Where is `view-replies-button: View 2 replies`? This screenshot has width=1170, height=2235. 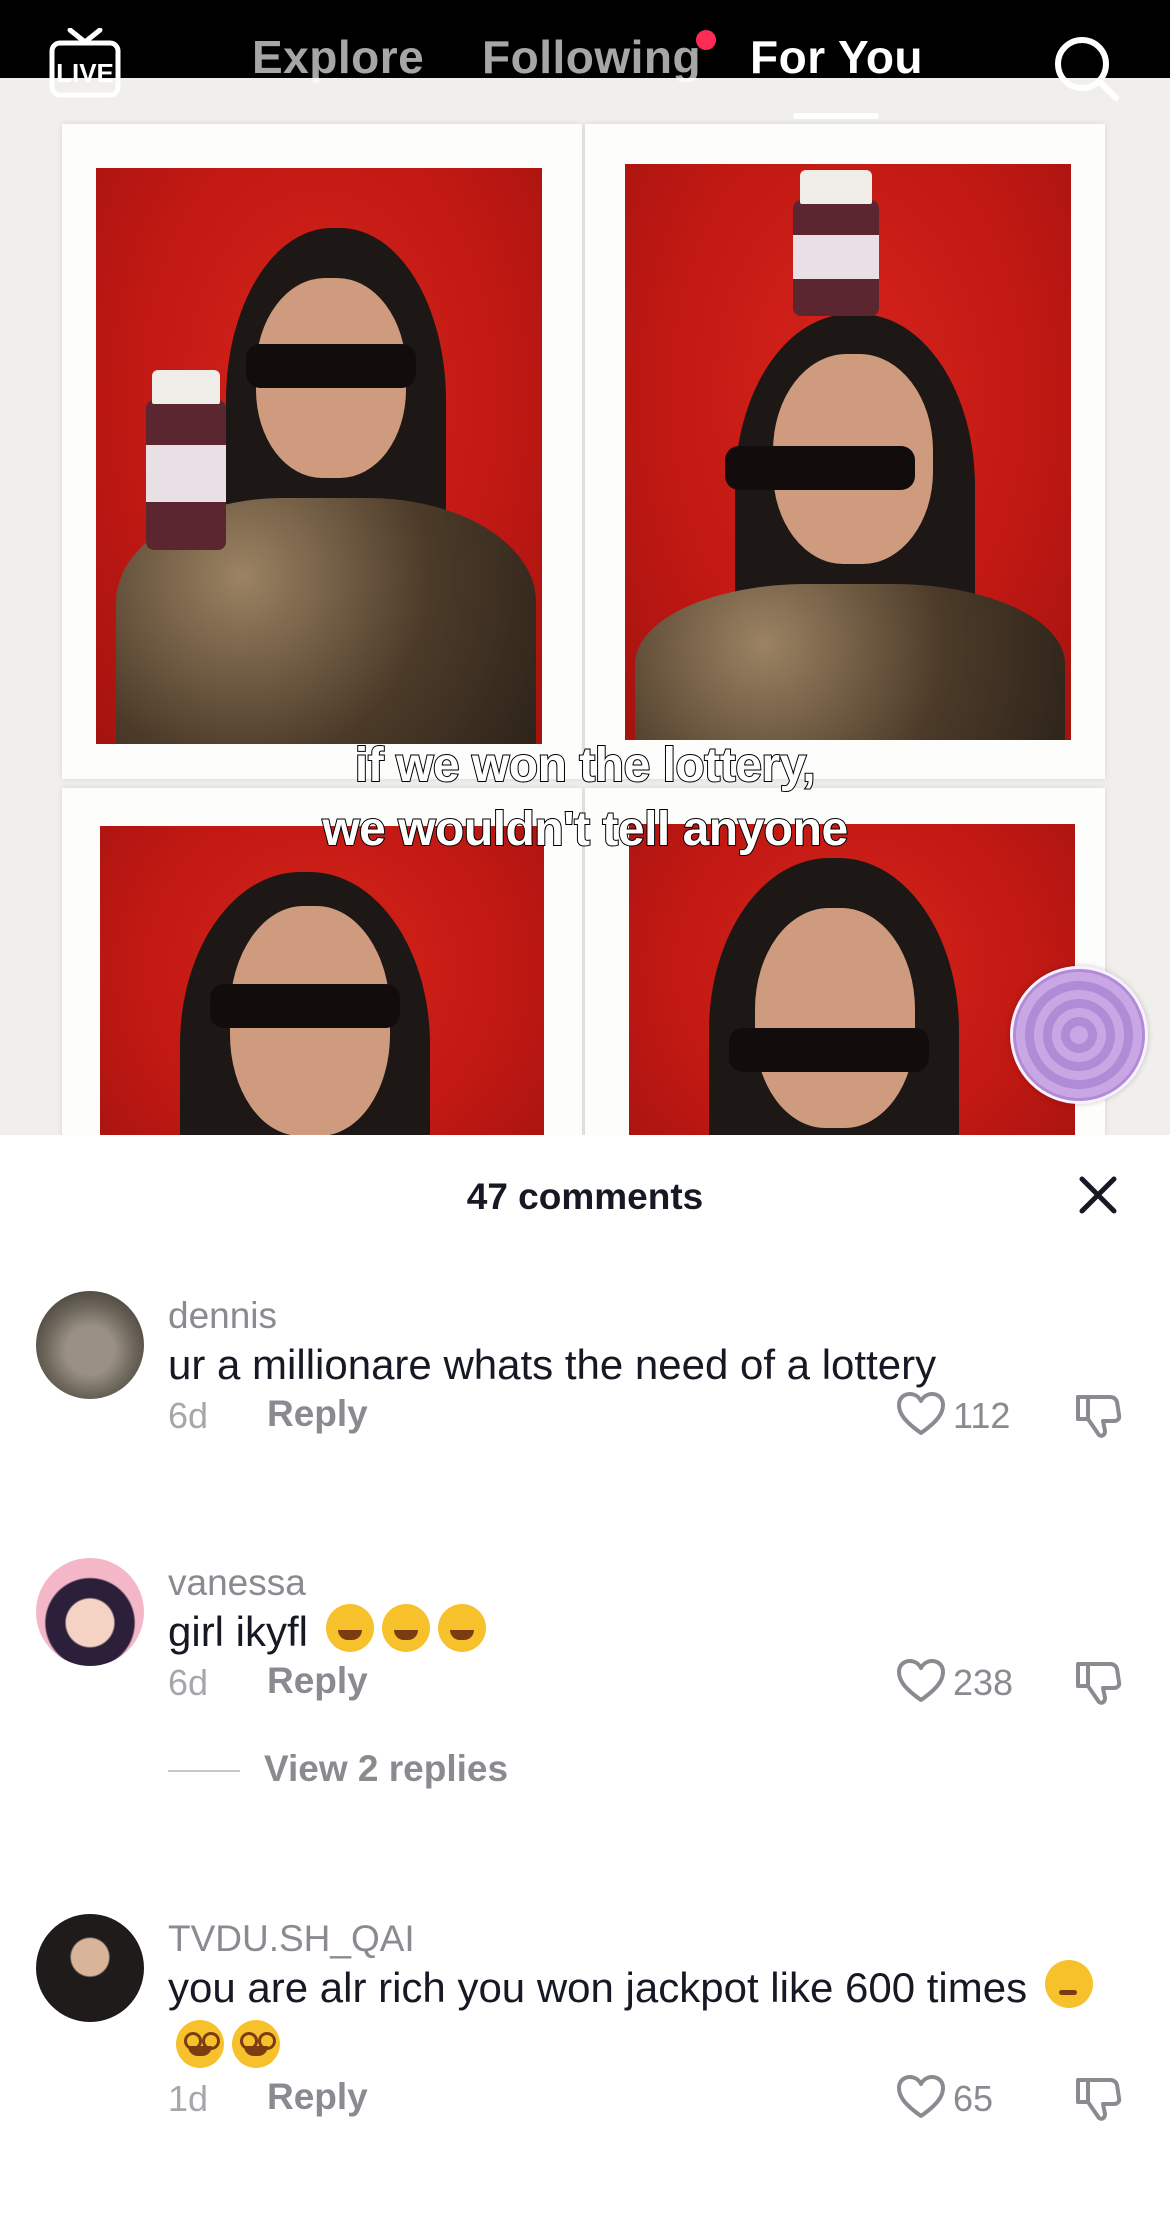
view-replies-button: View 2 replies is located at coordinates (386, 1769).